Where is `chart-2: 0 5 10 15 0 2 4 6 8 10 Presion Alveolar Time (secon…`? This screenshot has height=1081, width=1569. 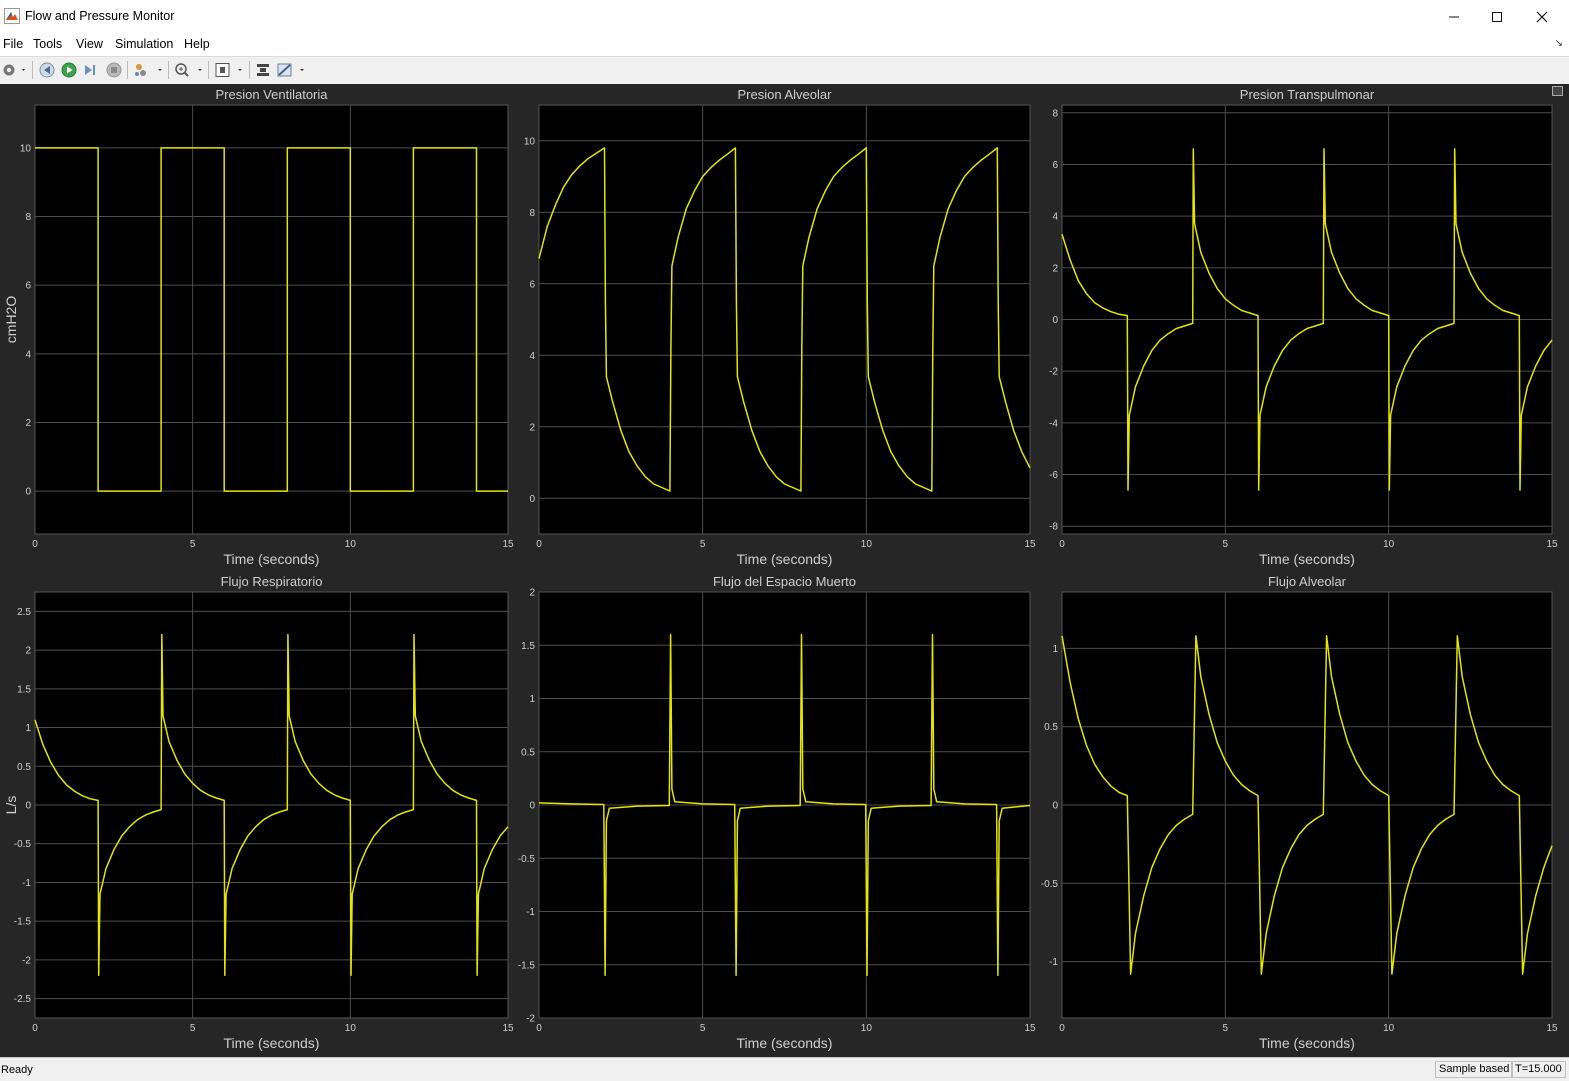
chart-2: 0 5 10 15 0 2 4 6 8 10 Presion Alveolar Time (secon… is located at coordinates (780, 327).